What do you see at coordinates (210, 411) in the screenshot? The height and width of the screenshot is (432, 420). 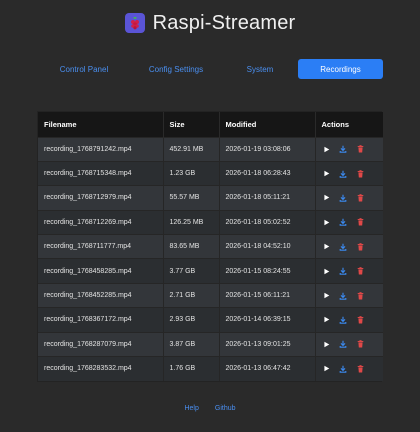 I see `footer: Help Github` at bounding box center [210, 411].